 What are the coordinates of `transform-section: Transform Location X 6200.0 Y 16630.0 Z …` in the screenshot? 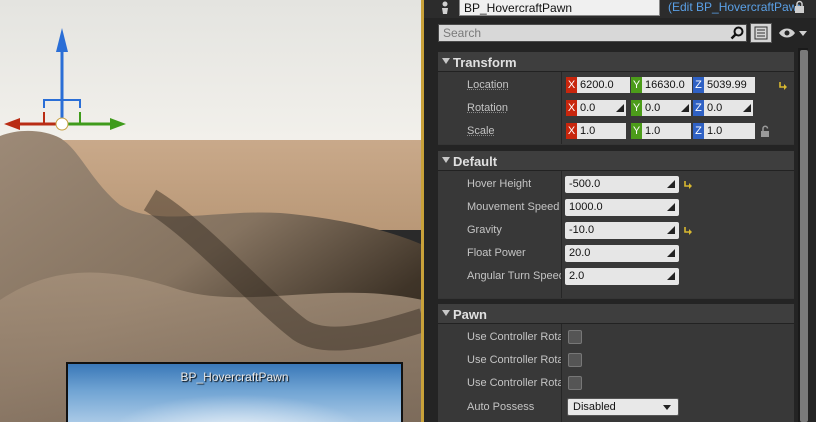 It's located at (616, 98).